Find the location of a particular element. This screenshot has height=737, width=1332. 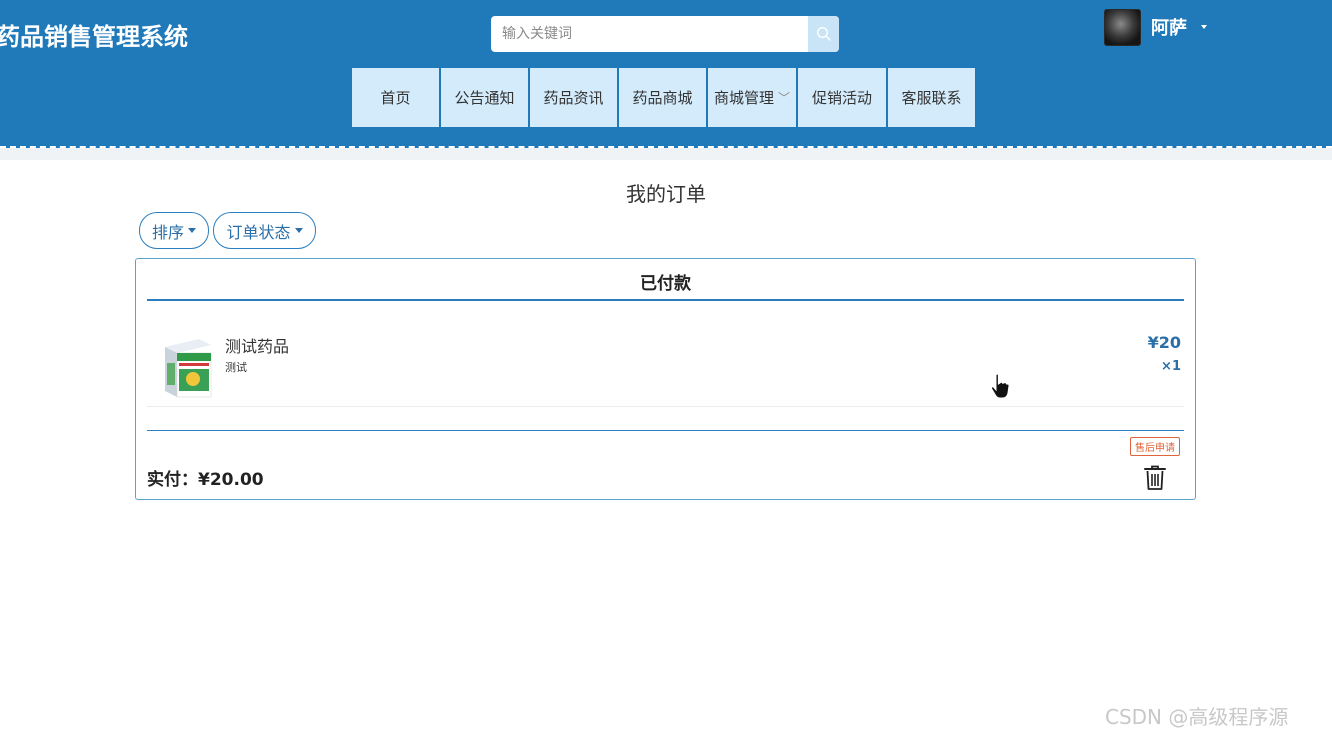

main-nav: 首页 公告通知 药品资讯 药品商城 商城管理 ﹀ 促销活动 客服联系 is located at coordinates (664, 97).